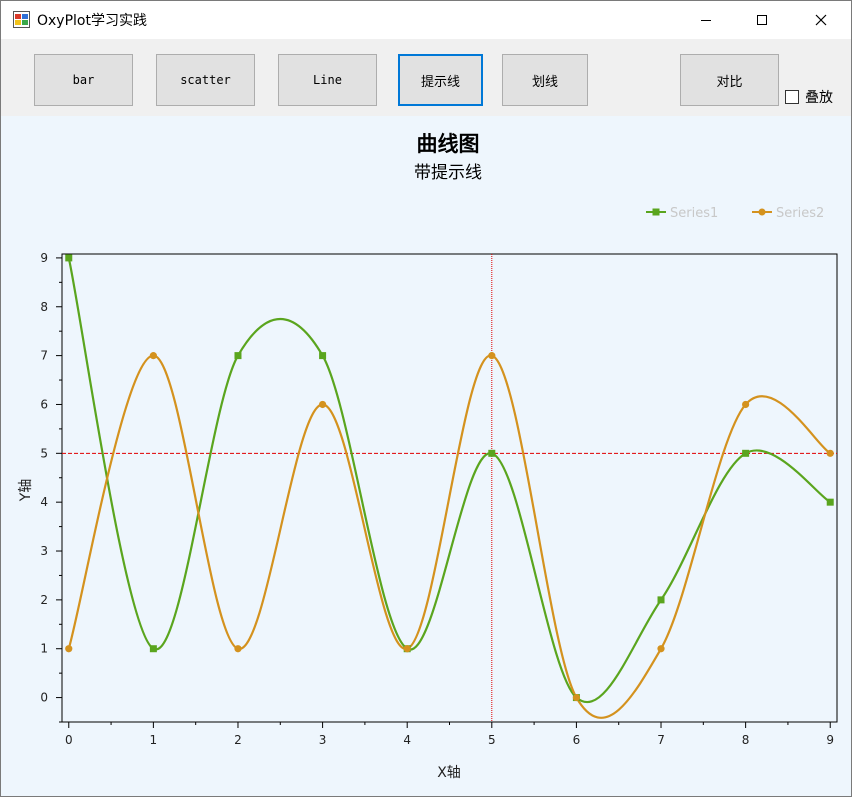  What do you see at coordinates (545, 80) in the screenshot?
I see `draw-line-button: 划线` at bounding box center [545, 80].